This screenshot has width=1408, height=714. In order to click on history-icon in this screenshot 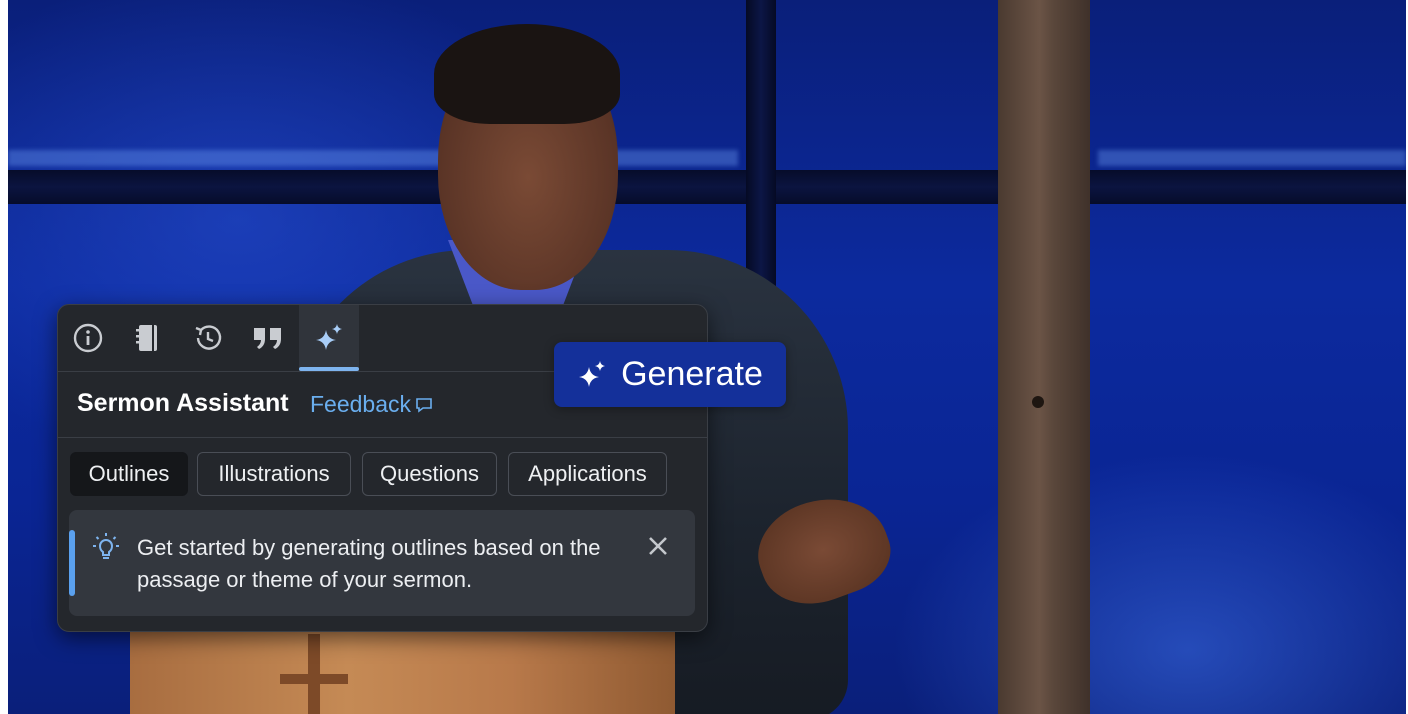, I will do `click(208, 337)`.